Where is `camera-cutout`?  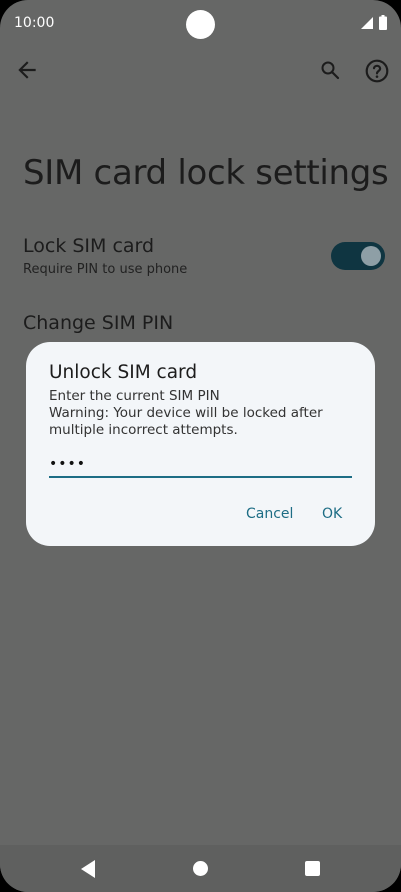
camera-cutout is located at coordinates (200, 24).